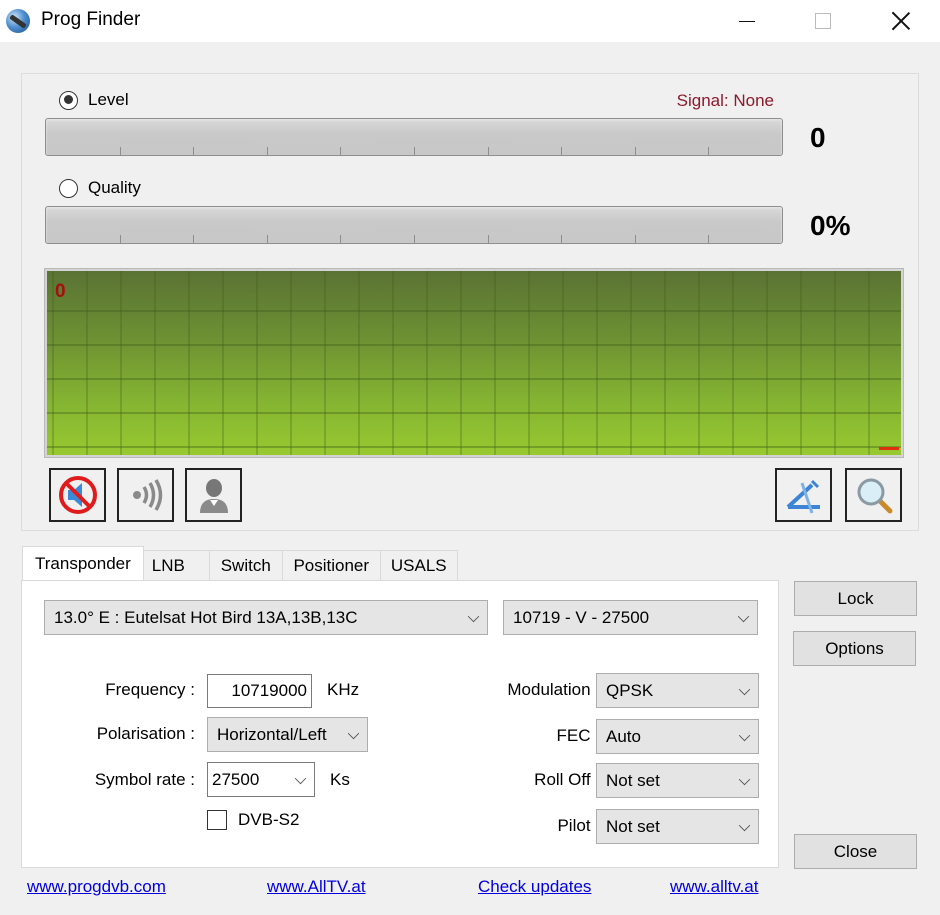  What do you see at coordinates (91, 19) in the screenshot?
I see `window-title: Prog Finder` at bounding box center [91, 19].